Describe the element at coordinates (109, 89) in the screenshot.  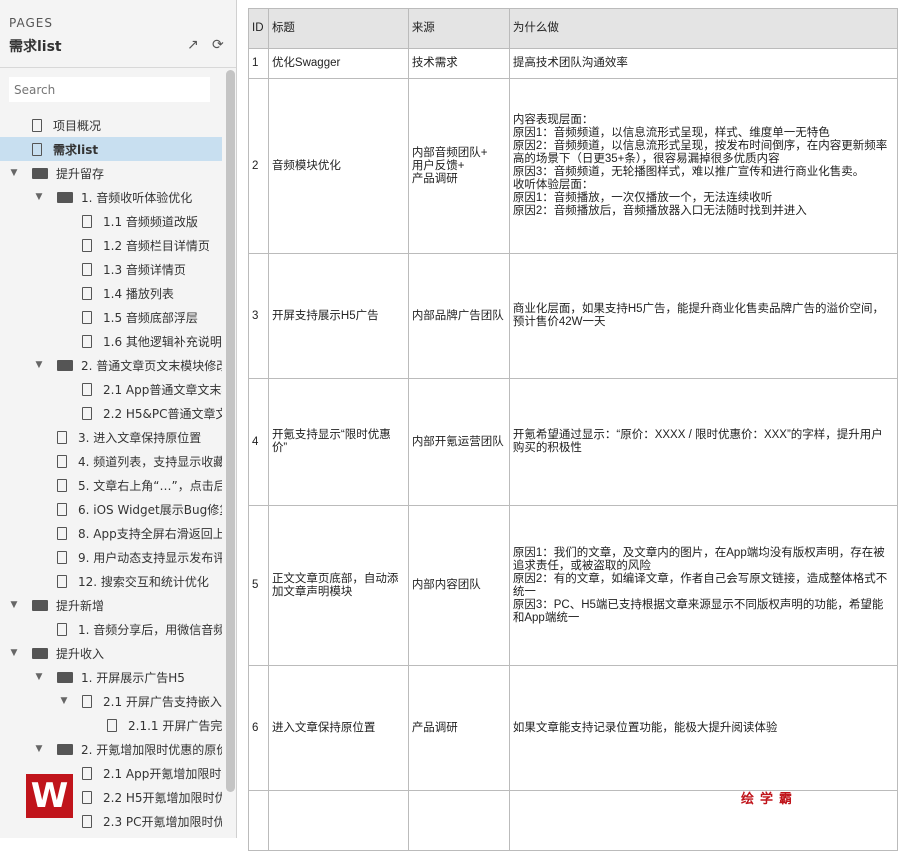
I see `search-input` at that location.